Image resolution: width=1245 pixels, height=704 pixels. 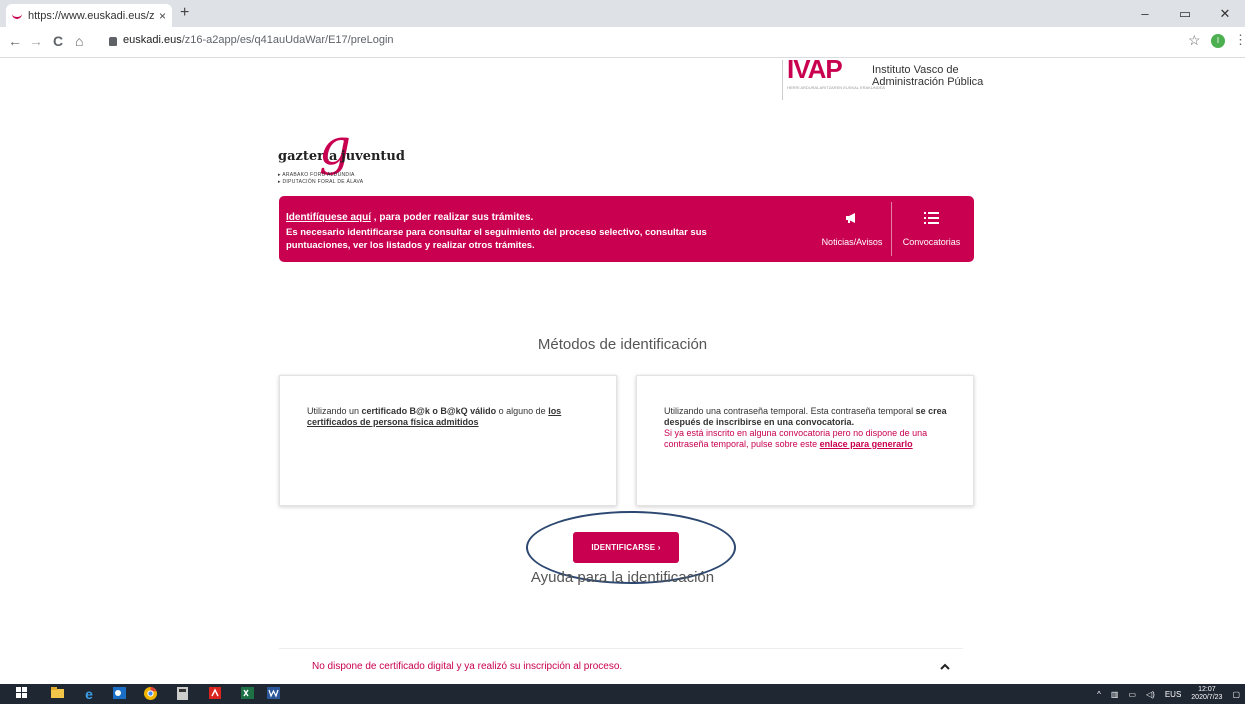 I want to click on tray-chevron-icon: ^, so click(x=1099, y=694).